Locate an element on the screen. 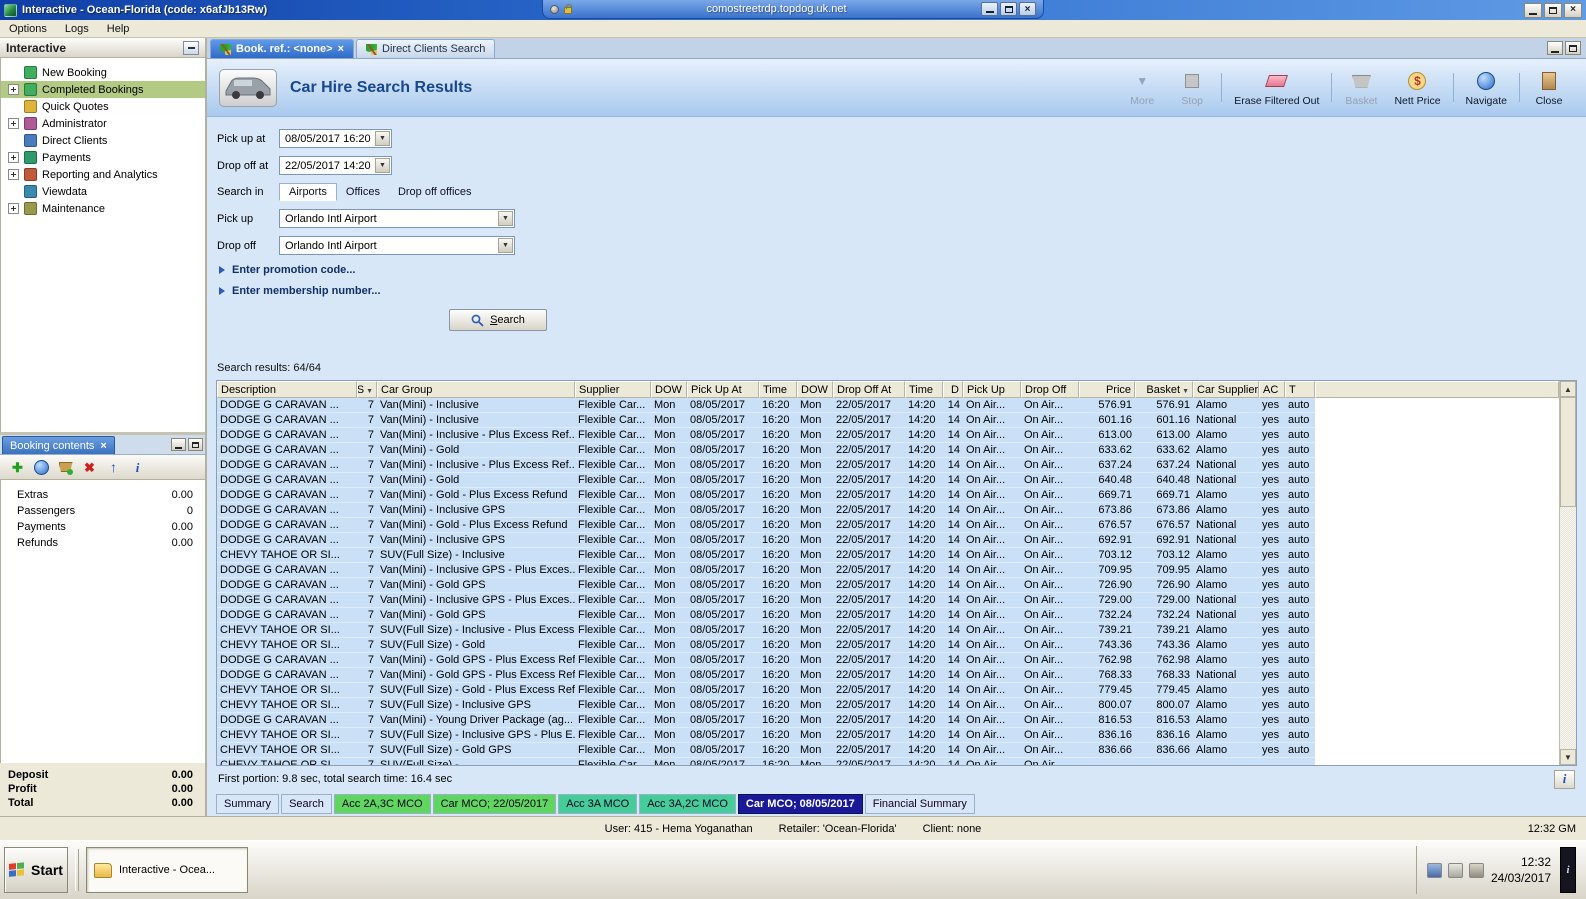 The width and height of the screenshot is (1586, 899). column-header: Pick Up is located at coordinates (992, 389).